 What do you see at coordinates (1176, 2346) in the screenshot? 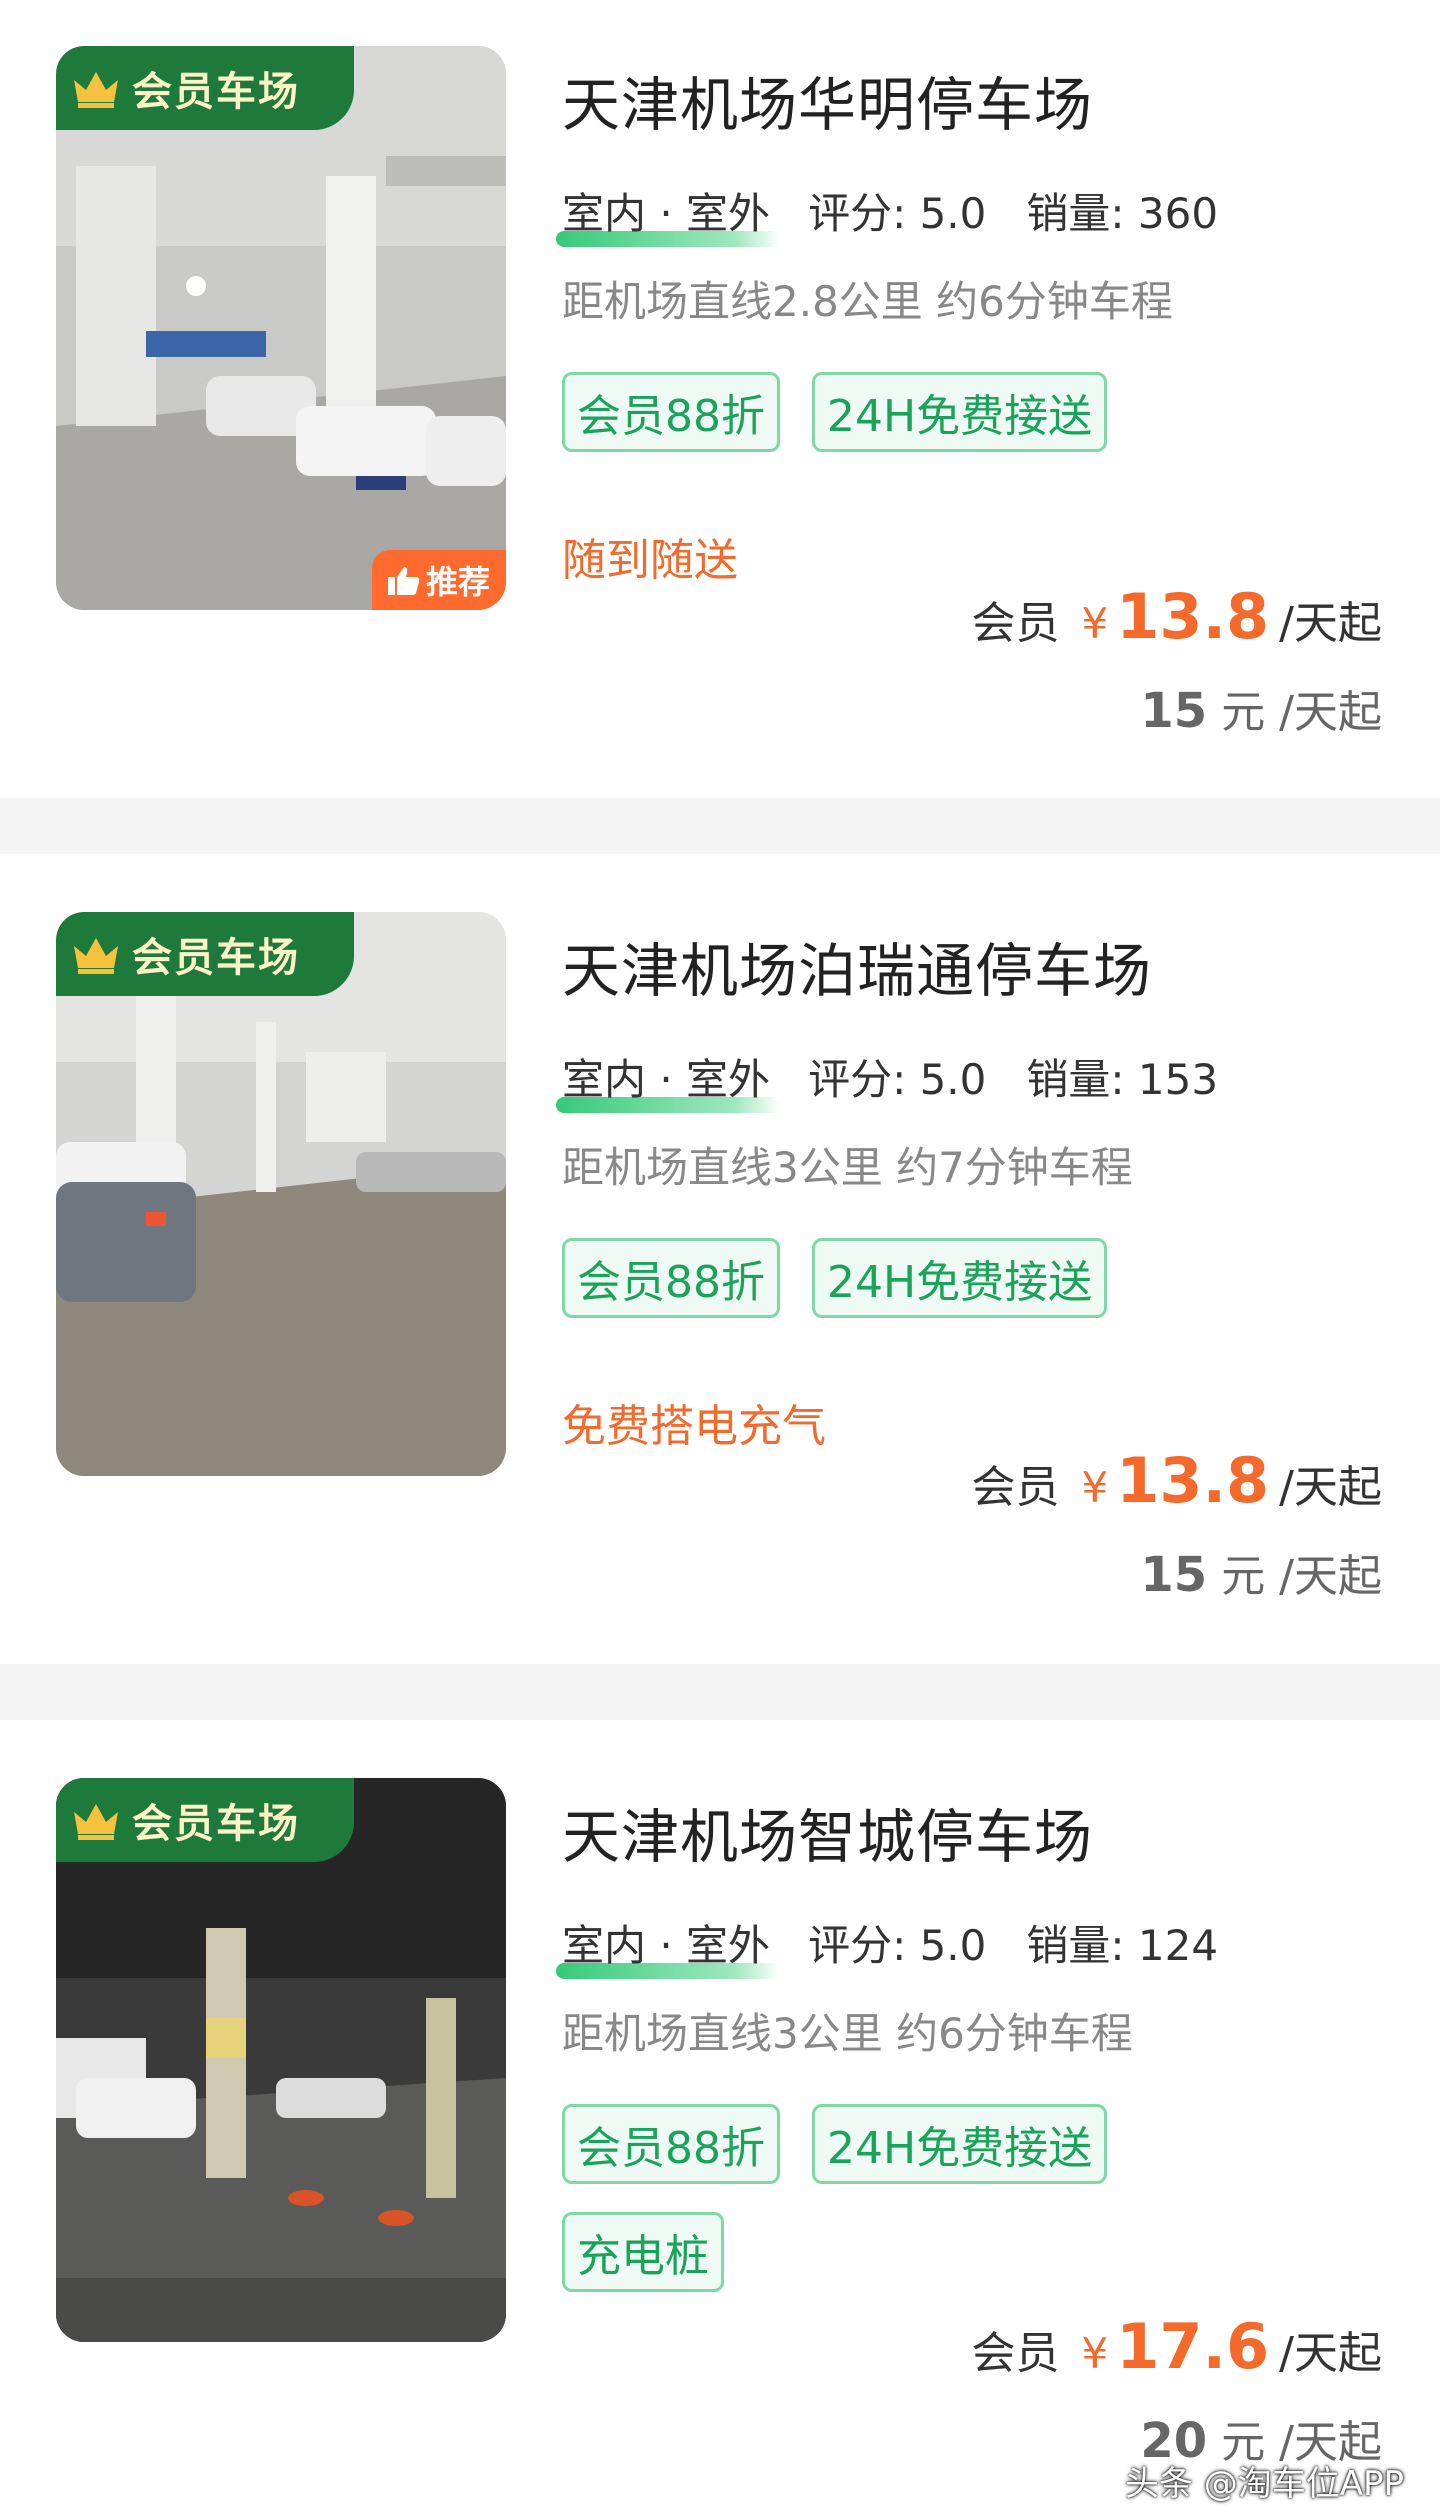
I see `member-price: 会员 ¥ 17.6 /天起` at bounding box center [1176, 2346].